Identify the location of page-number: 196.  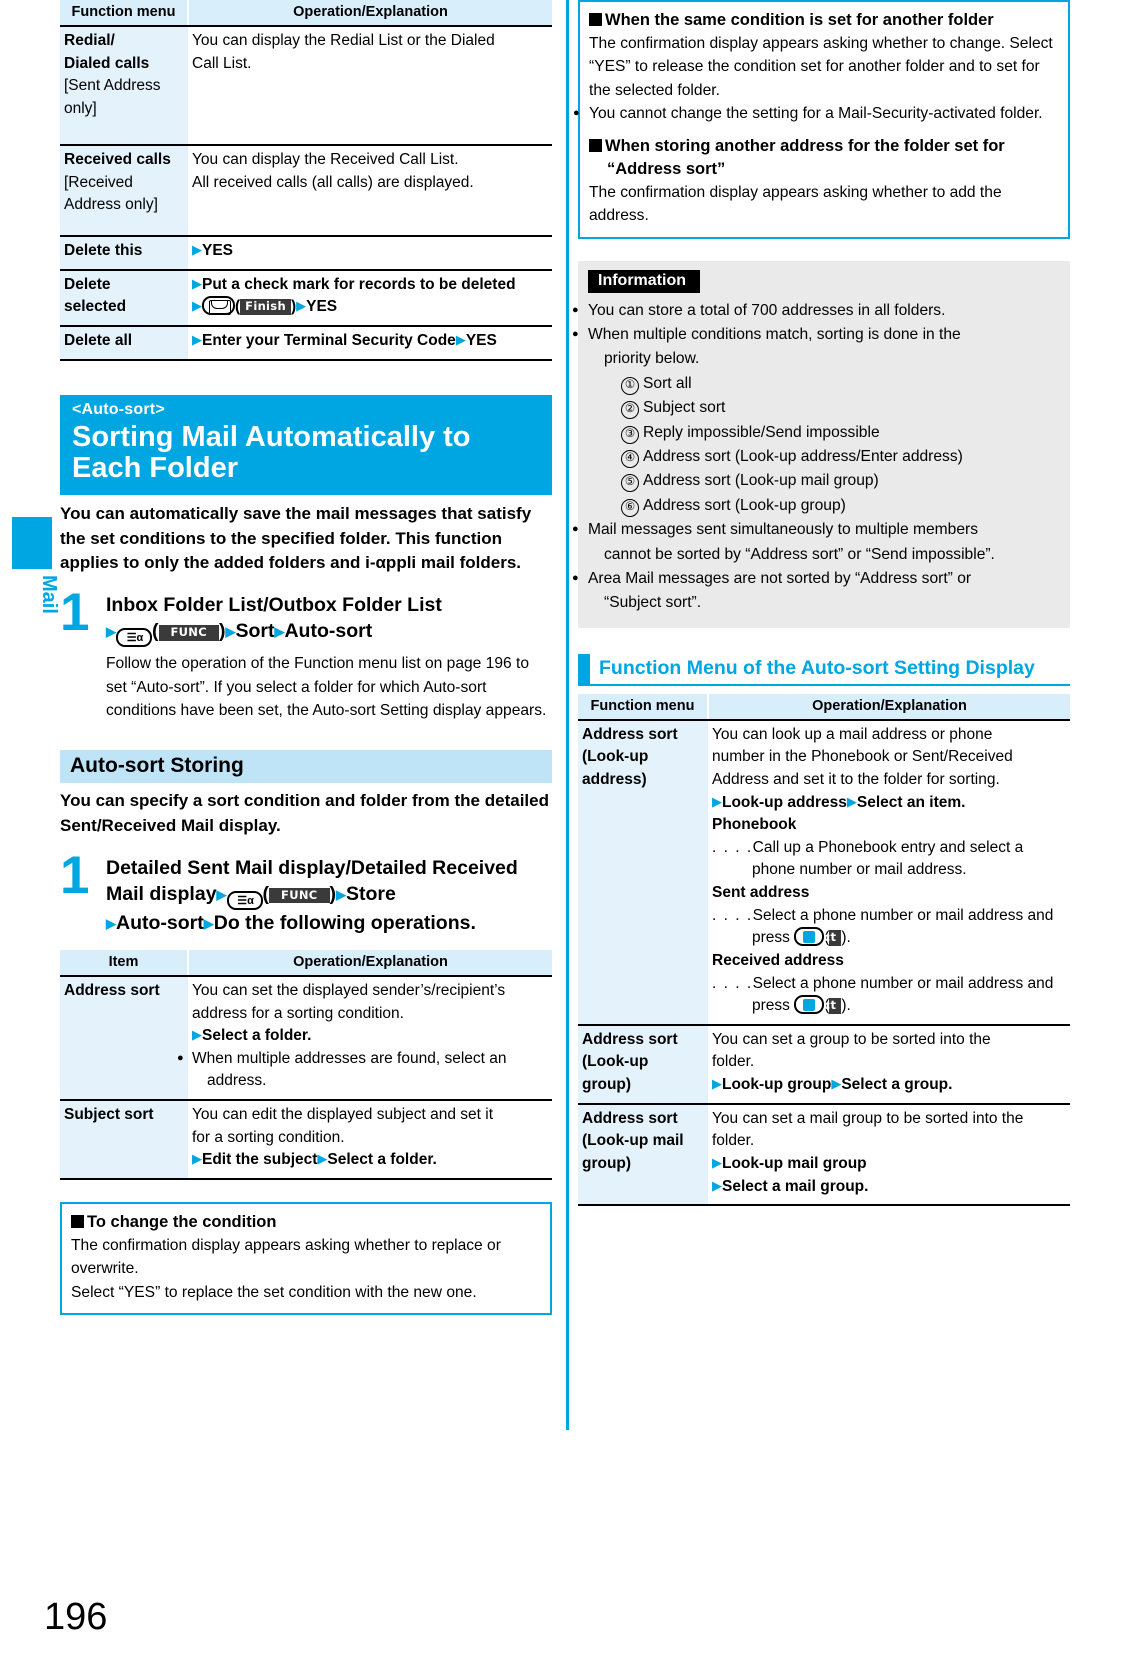
(76, 1617).